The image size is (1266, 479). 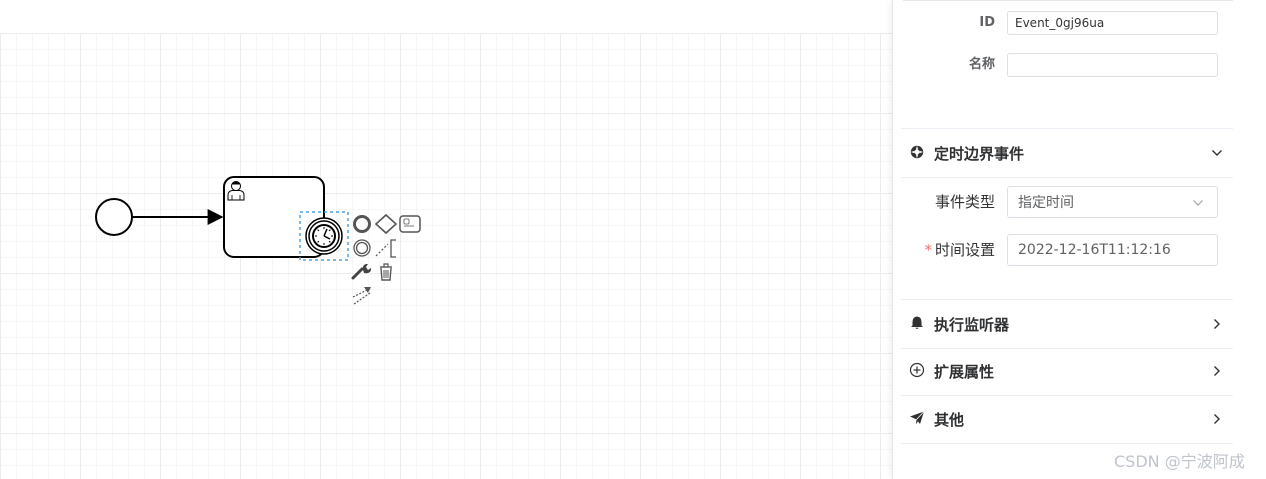 I want to click on bell-icon, so click(x=917, y=322).